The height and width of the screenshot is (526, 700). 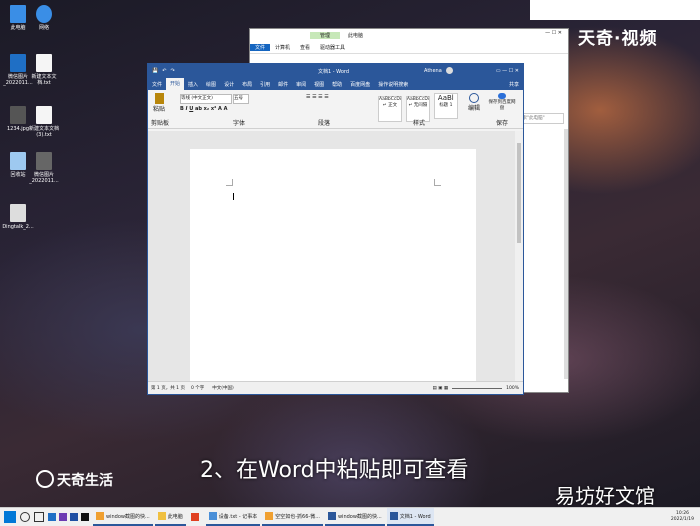 What do you see at coordinates (335, 387) in the screenshot?
I see `status-bar: 第 1 页，共 1 页 0 个字 中文(中国) ▤ ▣ ▦ 100%` at bounding box center [335, 387].